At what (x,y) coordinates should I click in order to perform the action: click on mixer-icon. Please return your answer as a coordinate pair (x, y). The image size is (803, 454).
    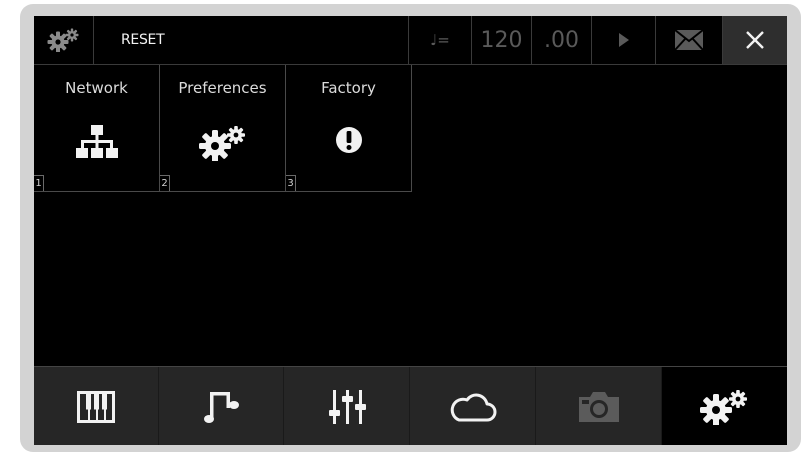
    Looking at the image, I should click on (347, 406).